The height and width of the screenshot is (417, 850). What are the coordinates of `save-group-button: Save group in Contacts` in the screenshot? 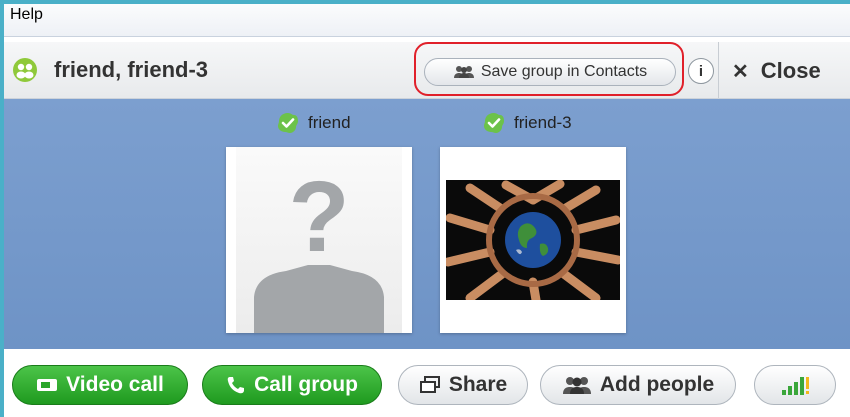 It's located at (550, 72).